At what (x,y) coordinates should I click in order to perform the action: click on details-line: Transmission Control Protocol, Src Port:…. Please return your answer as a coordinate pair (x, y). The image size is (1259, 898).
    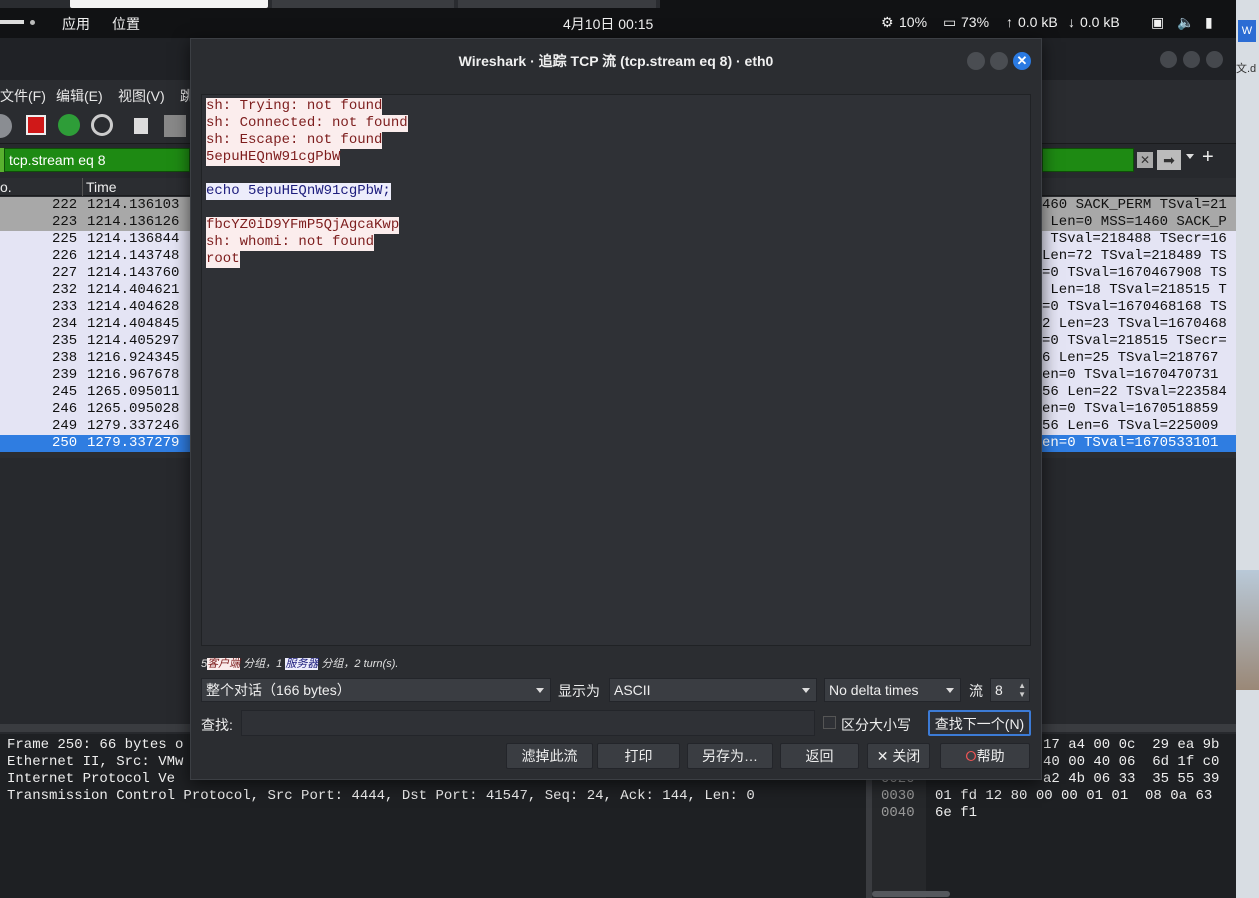
    Looking at the image, I should click on (381, 796).